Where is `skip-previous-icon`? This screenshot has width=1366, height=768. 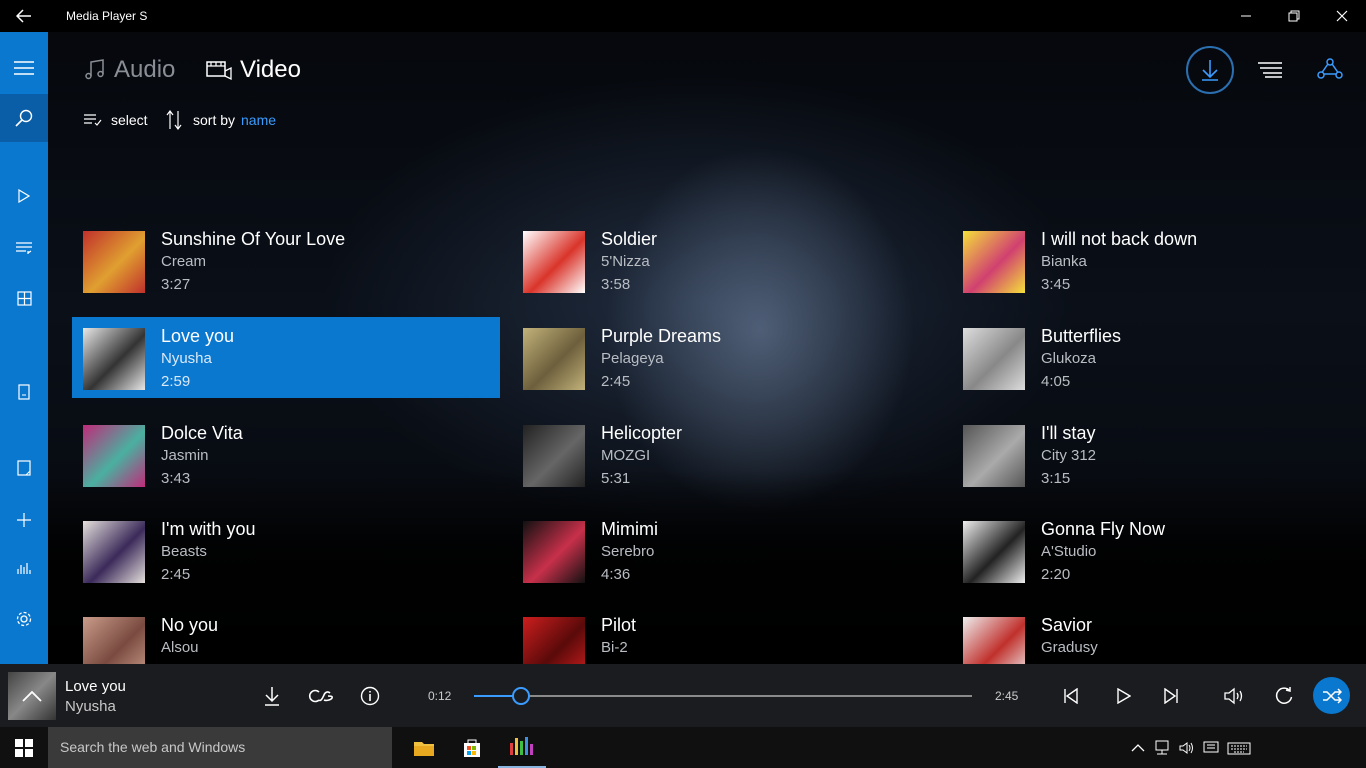
skip-previous-icon is located at coordinates (1071, 696).